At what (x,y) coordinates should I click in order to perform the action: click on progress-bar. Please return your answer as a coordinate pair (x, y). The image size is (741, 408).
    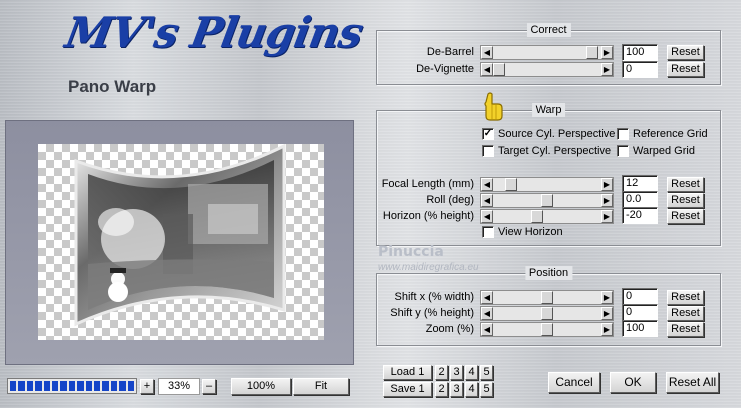
    Looking at the image, I should click on (72, 386).